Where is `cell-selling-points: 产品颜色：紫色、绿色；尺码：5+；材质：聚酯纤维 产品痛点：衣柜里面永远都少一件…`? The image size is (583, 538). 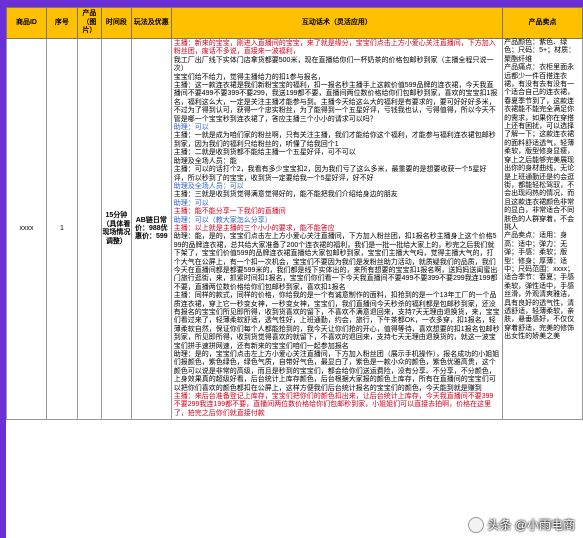
cell-selling-points: 产品颜色：紫色、绿色；尺码：5+；材质：聚酯纤维 产品痛点：衣柜里面永远都少一件… is located at coordinates (542, 229).